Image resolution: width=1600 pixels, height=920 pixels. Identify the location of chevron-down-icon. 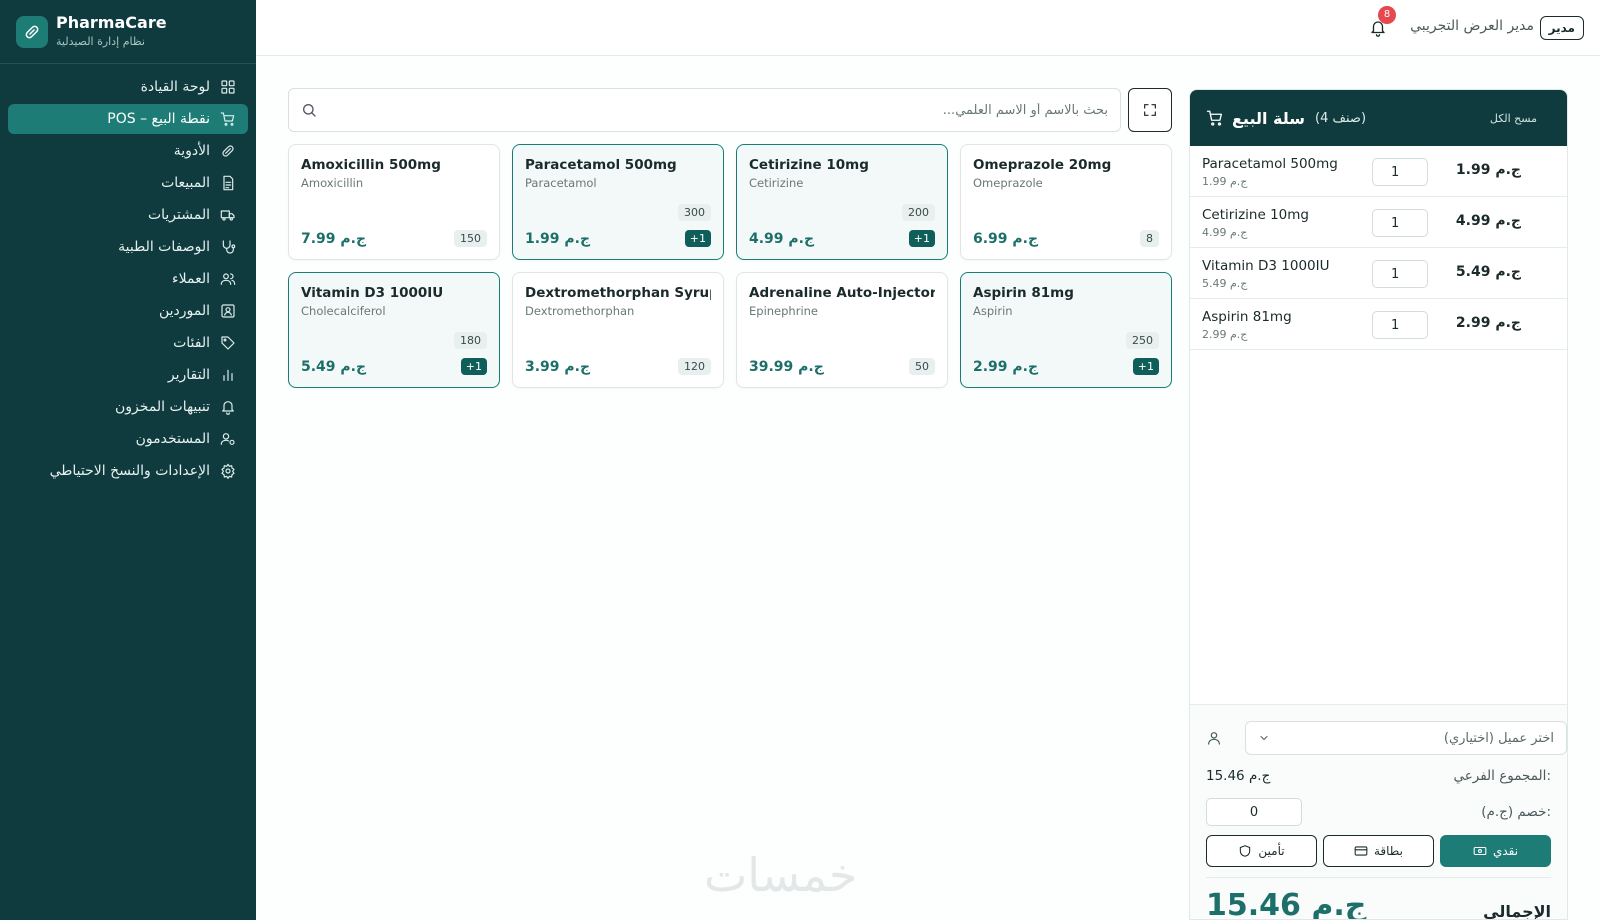
(1264, 738).